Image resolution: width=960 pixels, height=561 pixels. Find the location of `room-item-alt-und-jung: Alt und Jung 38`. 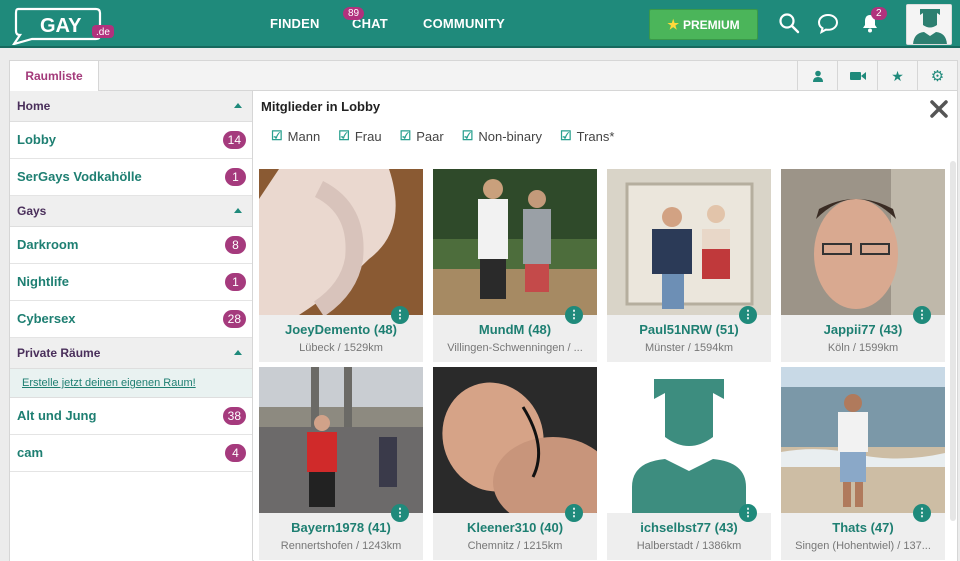

room-item-alt-und-jung: Alt und Jung 38 is located at coordinates (131, 416).